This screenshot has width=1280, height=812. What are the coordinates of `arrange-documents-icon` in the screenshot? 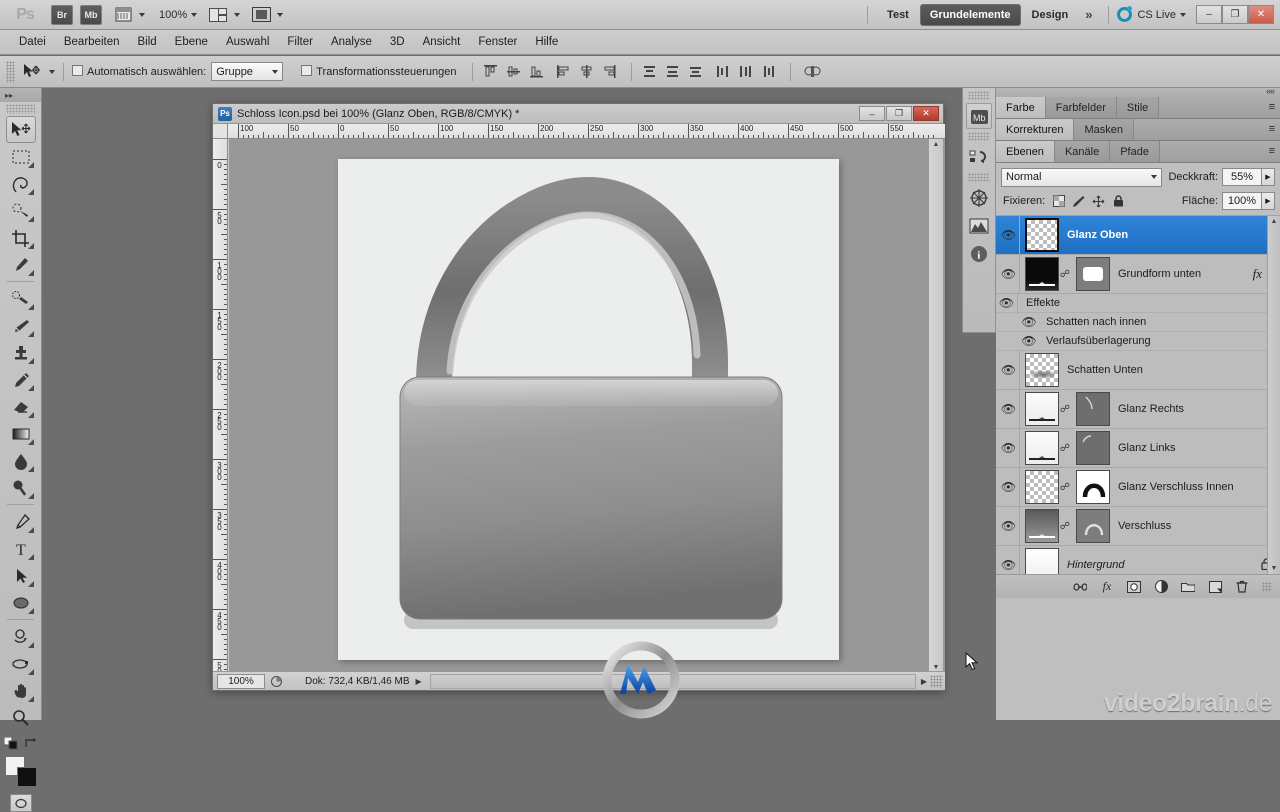 It's located at (218, 15).